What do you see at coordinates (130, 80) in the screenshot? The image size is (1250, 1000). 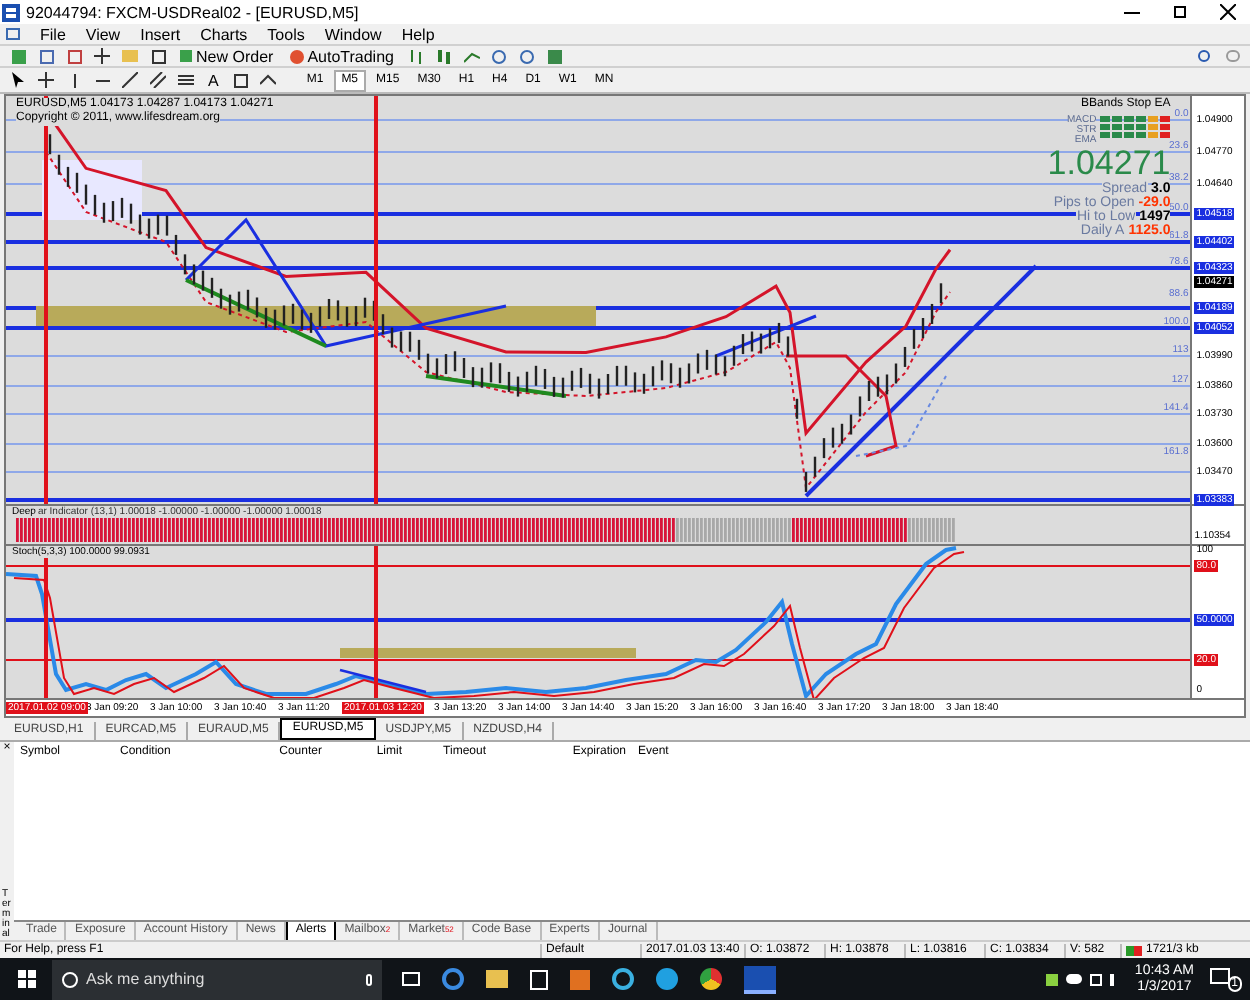 I see `trendline-icon` at bounding box center [130, 80].